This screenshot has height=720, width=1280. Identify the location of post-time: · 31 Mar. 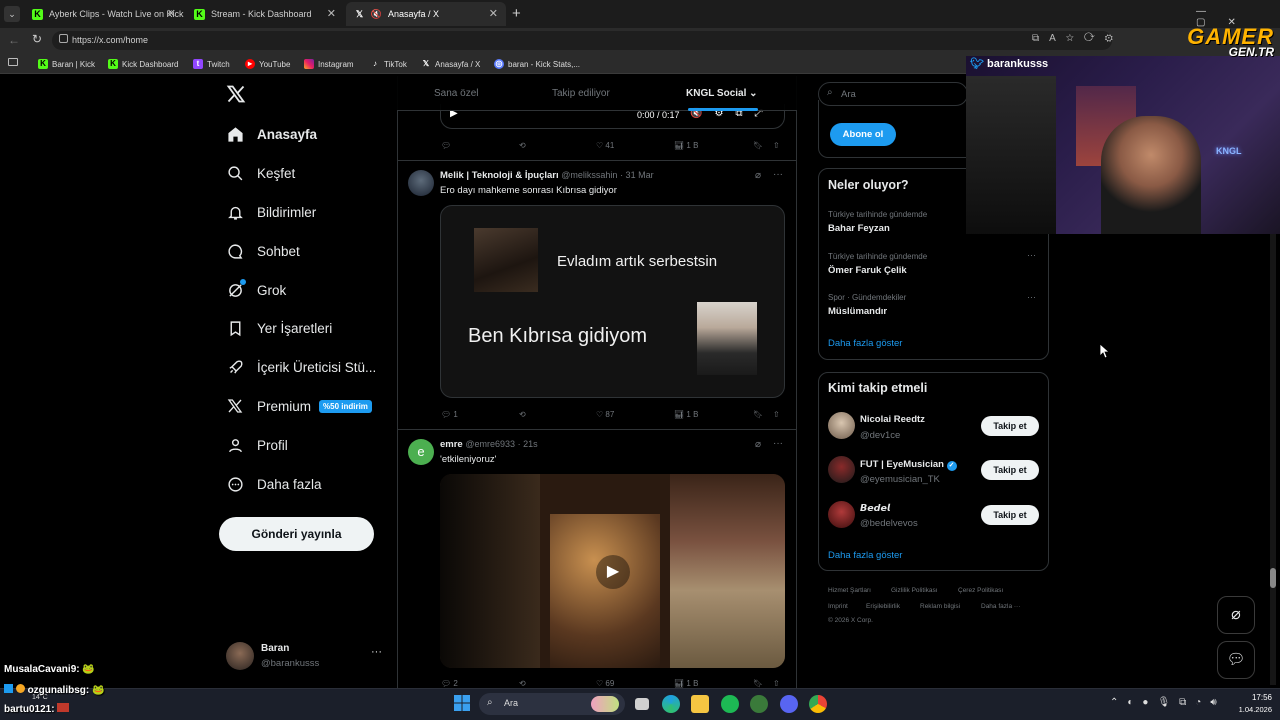
(637, 175).